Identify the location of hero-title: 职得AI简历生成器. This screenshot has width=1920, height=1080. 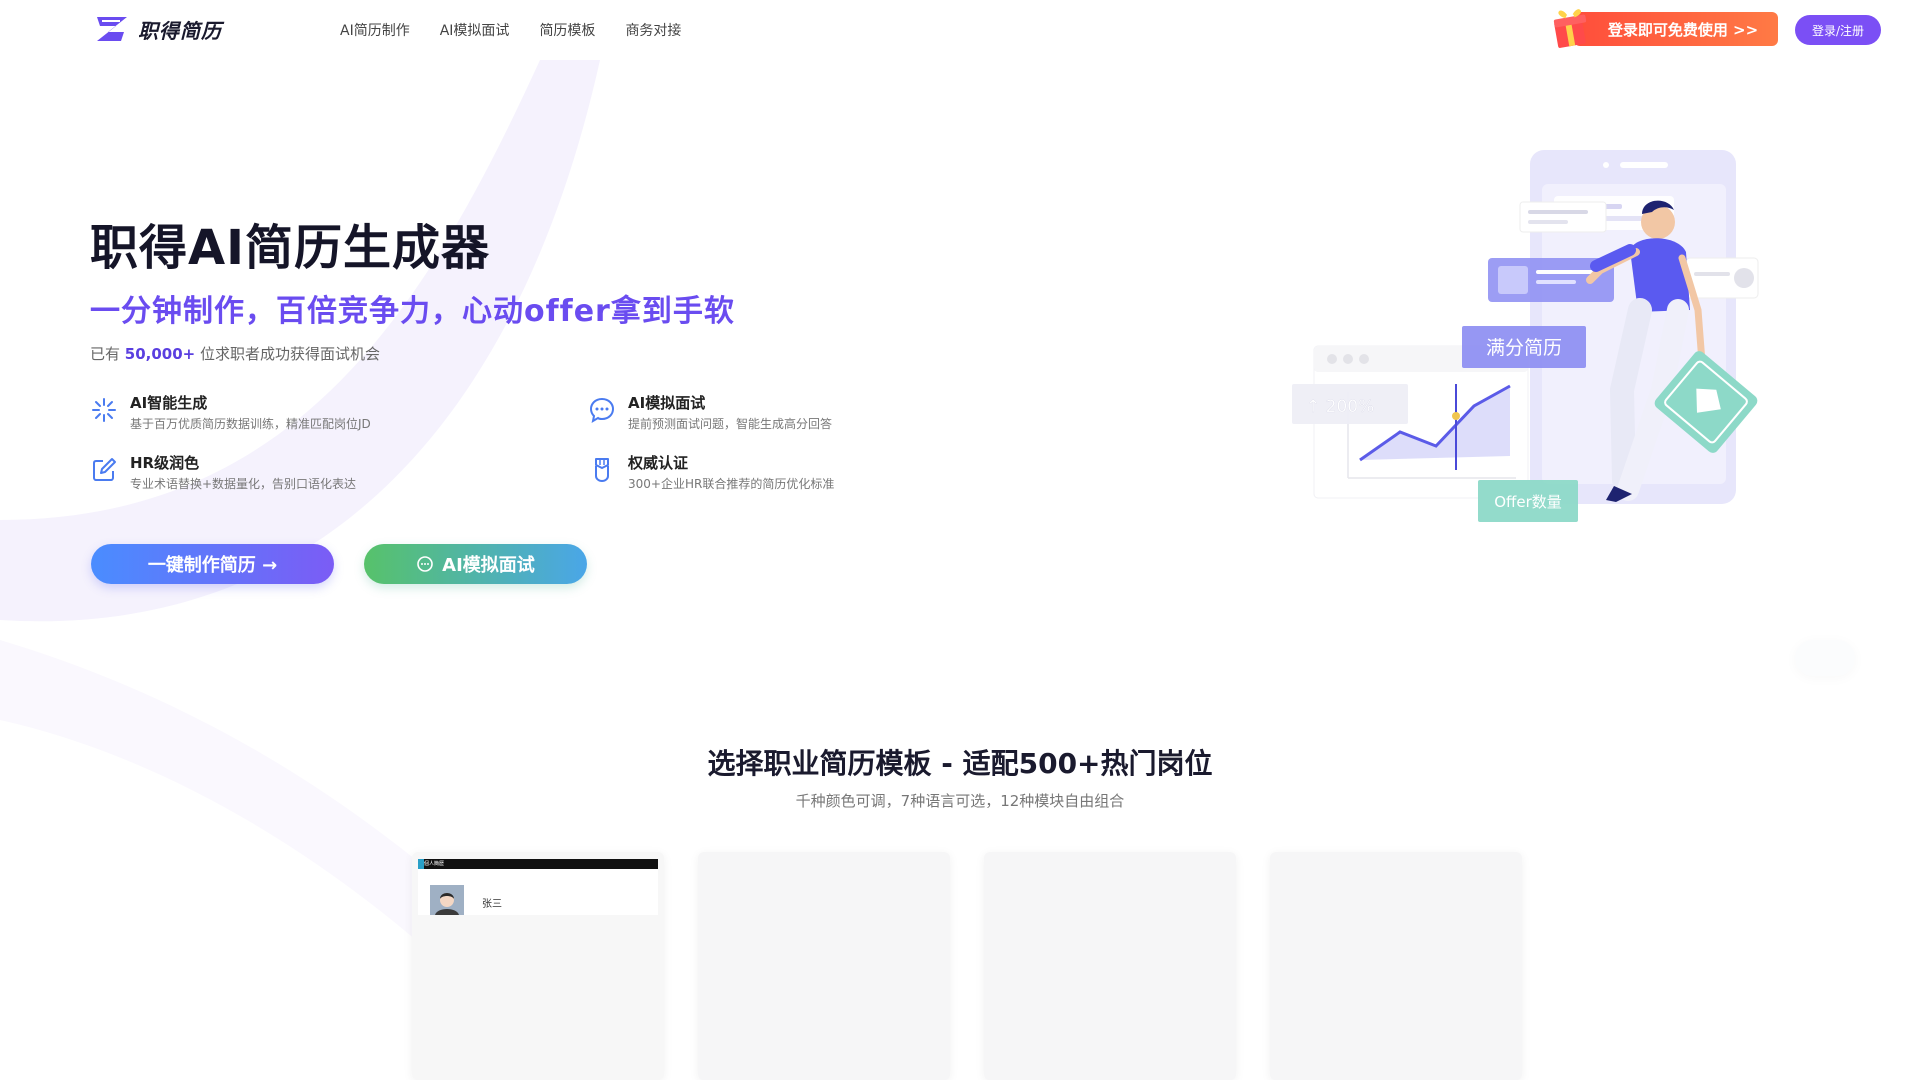
(290, 248).